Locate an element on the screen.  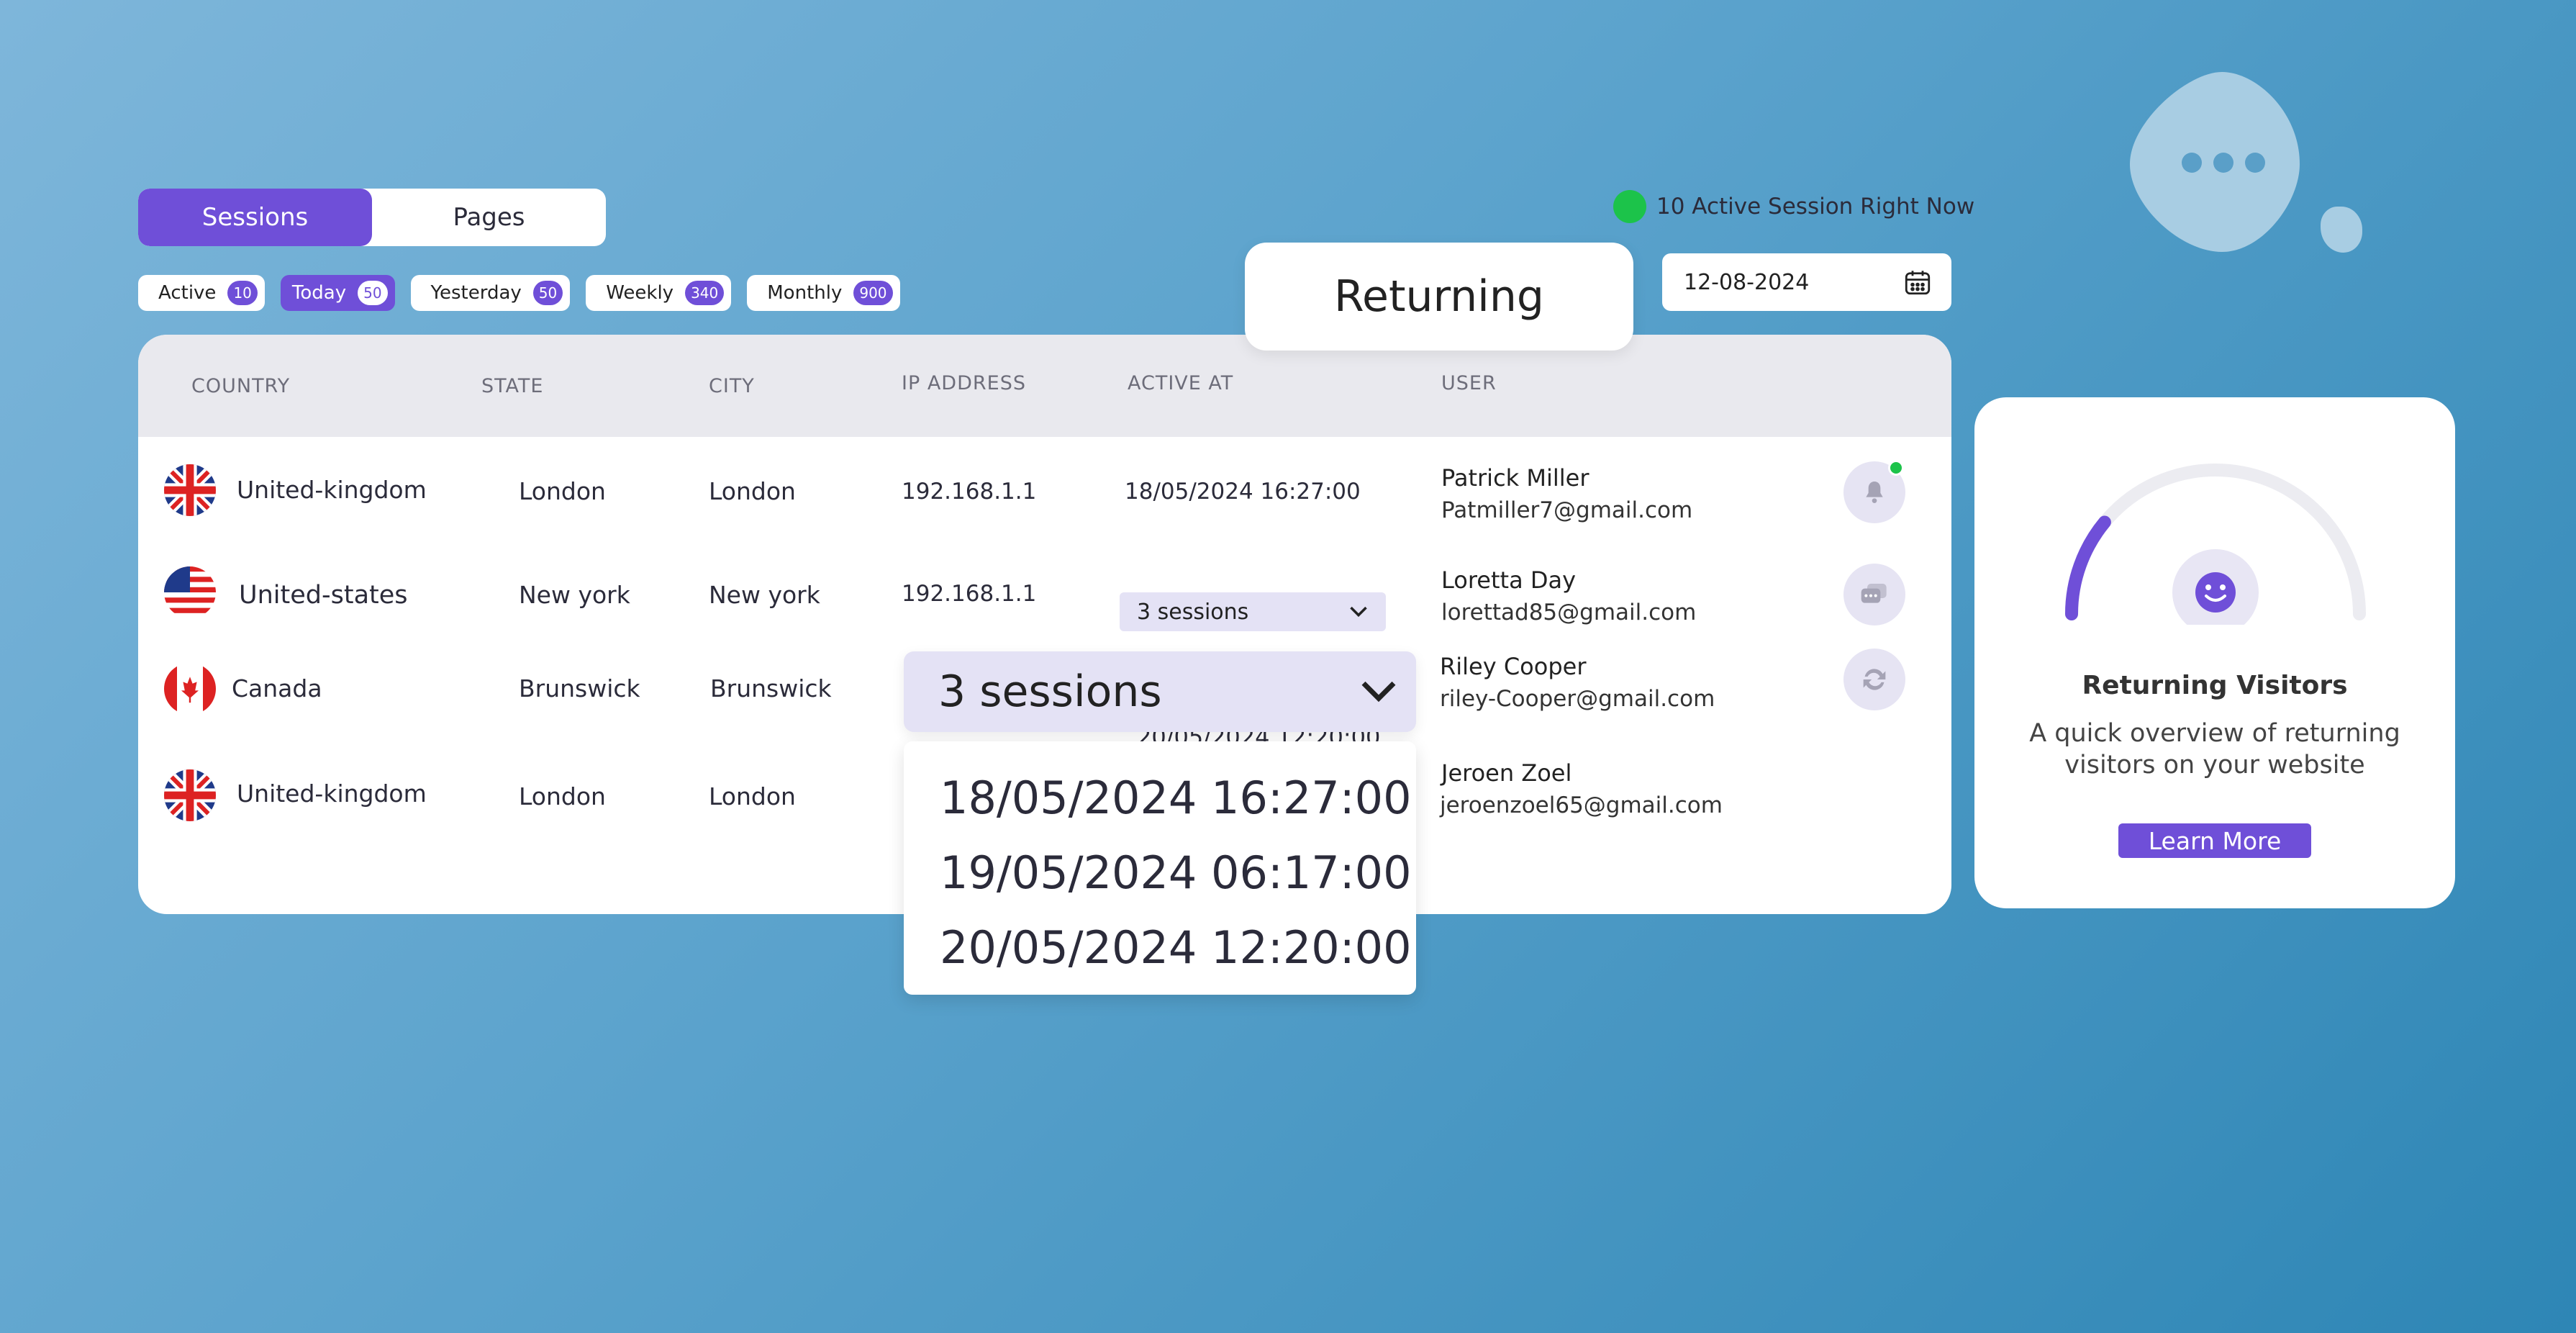
header-state: STATE is located at coordinates (512, 386).